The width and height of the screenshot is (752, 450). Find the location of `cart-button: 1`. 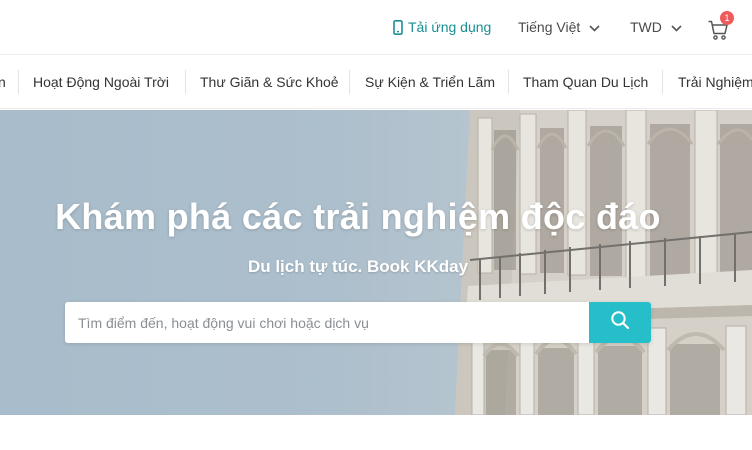

cart-button: 1 is located at coordinates (720, 26).